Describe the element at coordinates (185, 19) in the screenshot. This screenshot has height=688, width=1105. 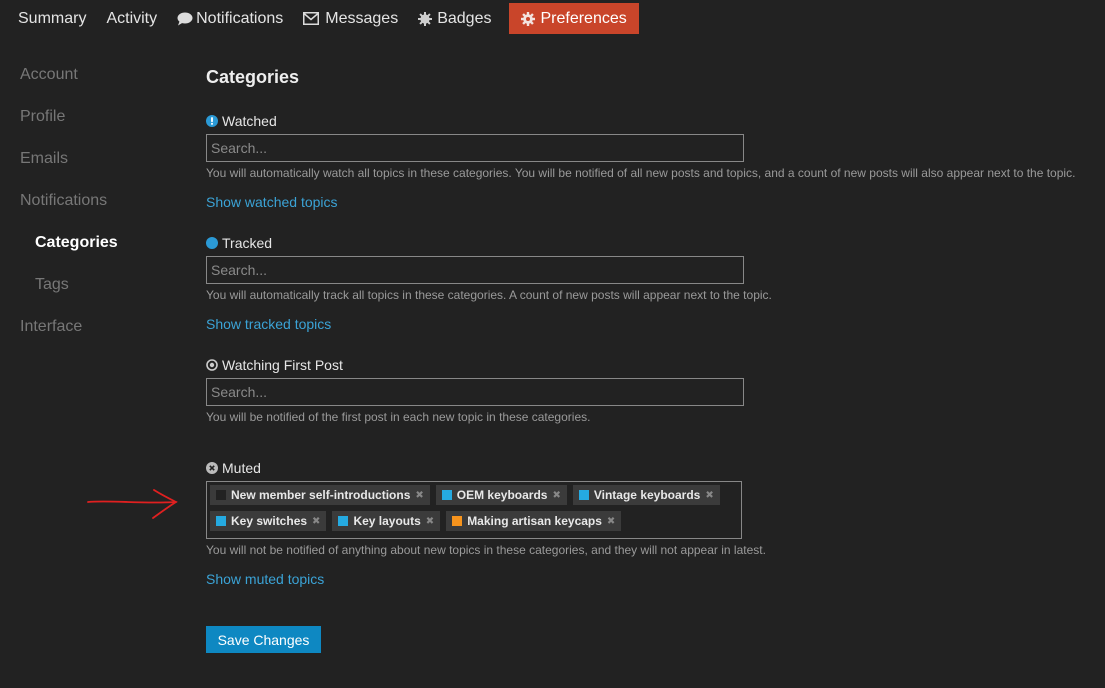
I see `comment-icon` at that location.